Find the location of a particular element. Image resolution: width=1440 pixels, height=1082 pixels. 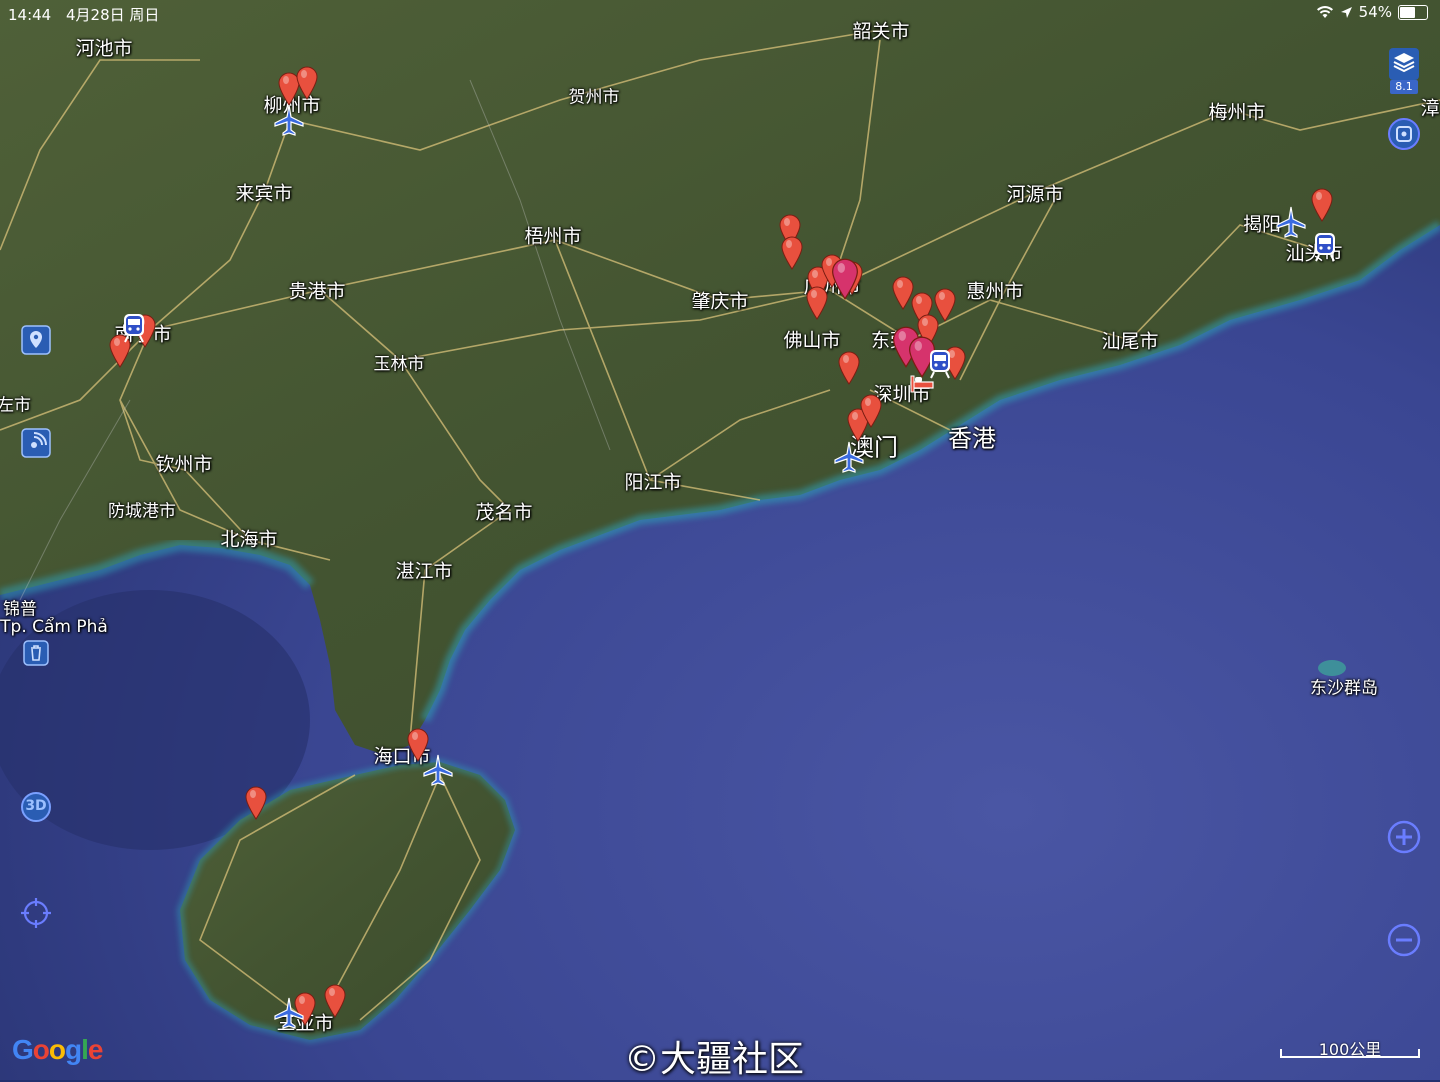

scale-bar: 100公里 is located at coordinates (1350, 1048).